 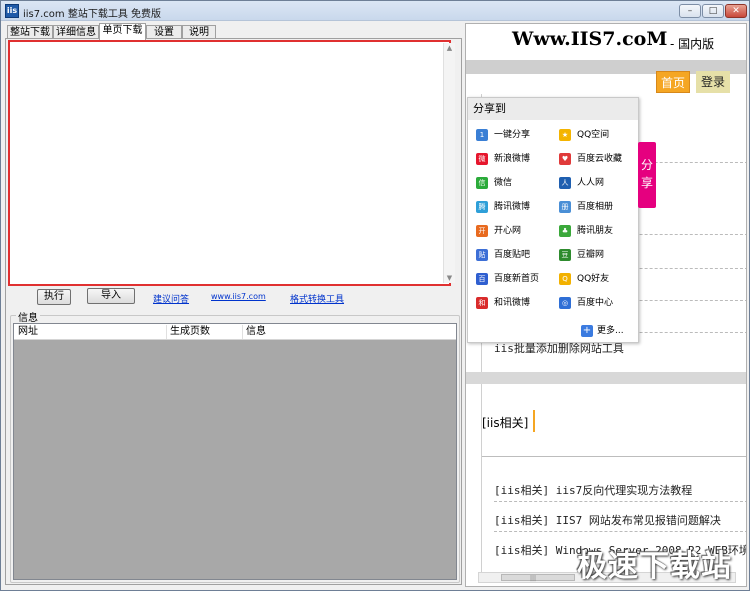 What do you see at coordinates (593, 135) in the screenshot?
I see `share-item-label: QQ空间` at bounding box center [593, 135].